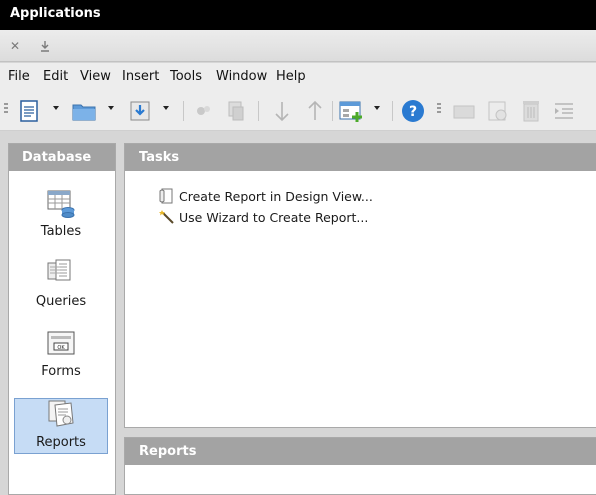 The width and height of the screenshot is (596, 495). I want to click on database-panel: Database Tables Queries OK Forms Reports, so click(62, 319).